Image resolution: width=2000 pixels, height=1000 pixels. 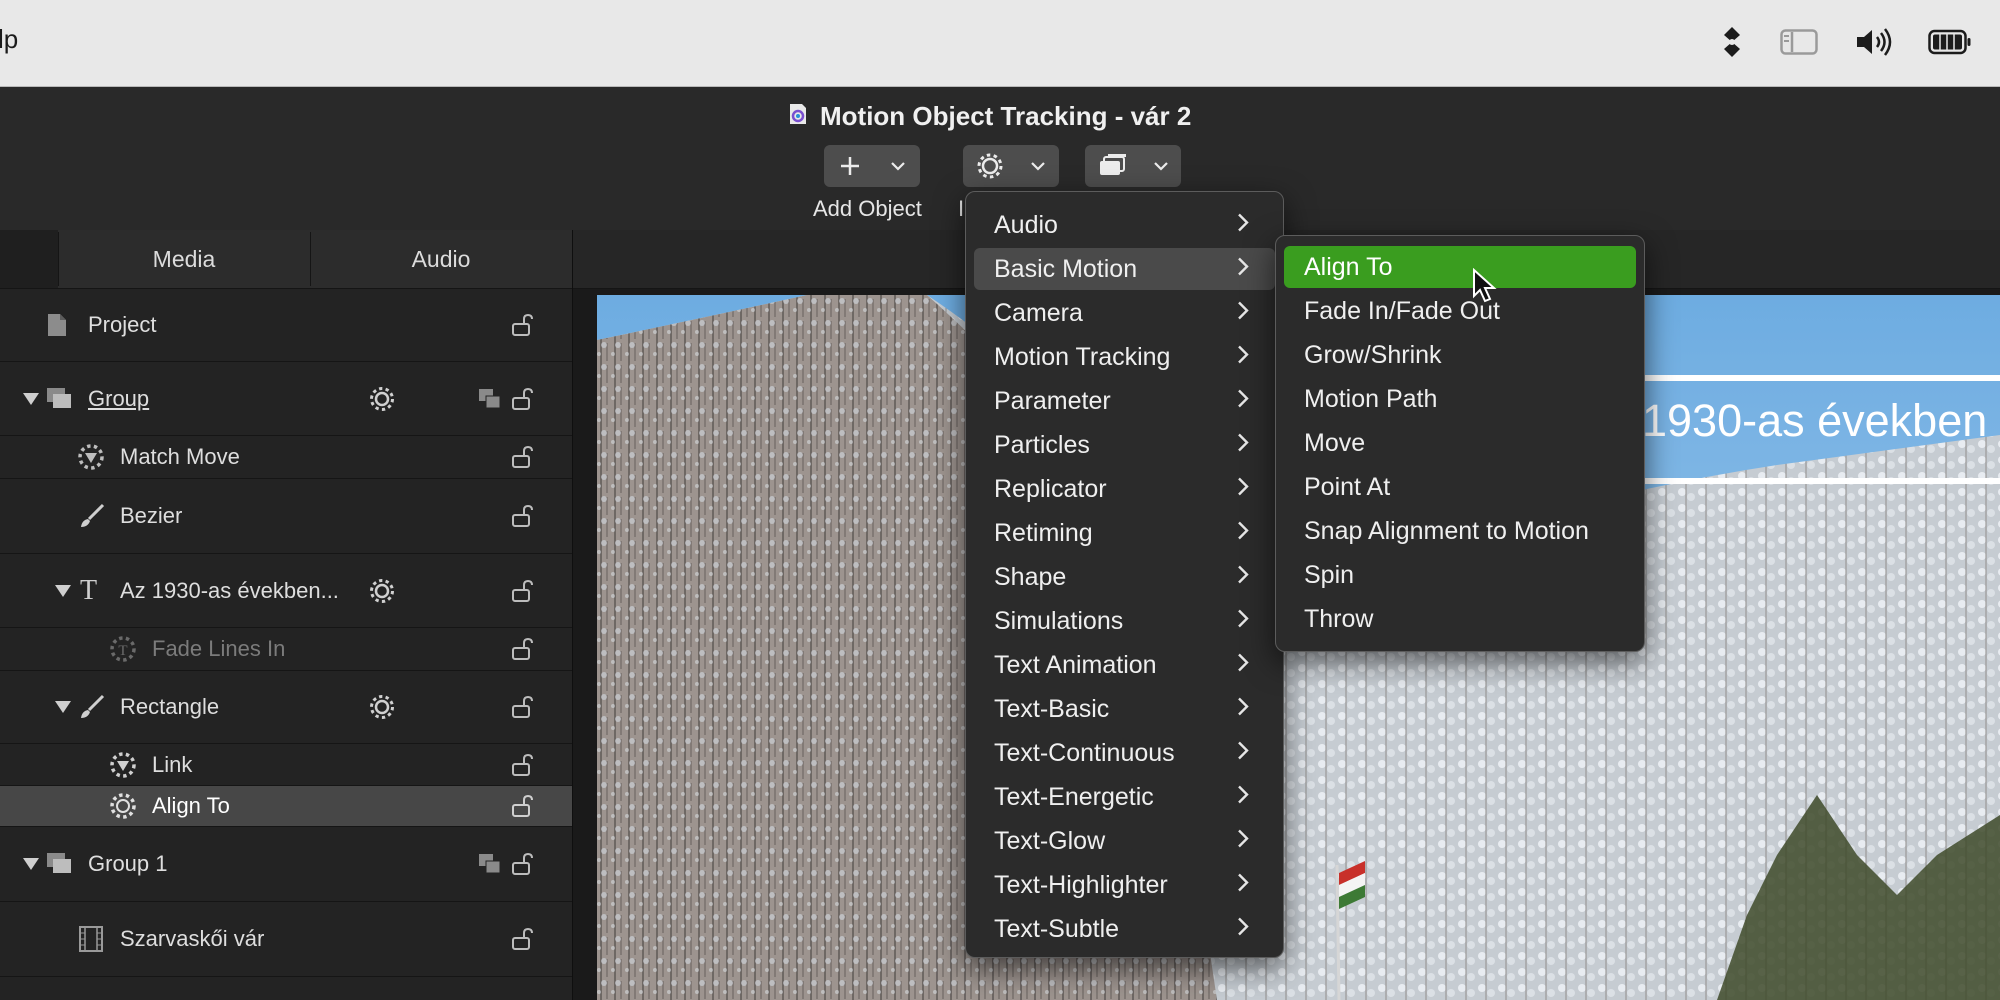 What do you see at coordinates (286, 516) in the screenshot?
I see `layer-bezier: Bezier` at bounding box center [286, 516].